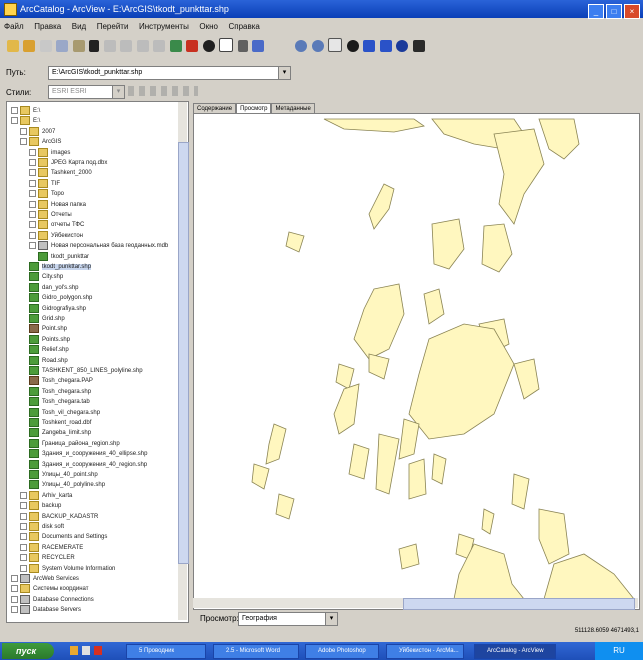 The image size is (643, 660). Describe the element at coordinates (50, 215) in the screenshot. I see `tree-item: Отчеты` at that location.